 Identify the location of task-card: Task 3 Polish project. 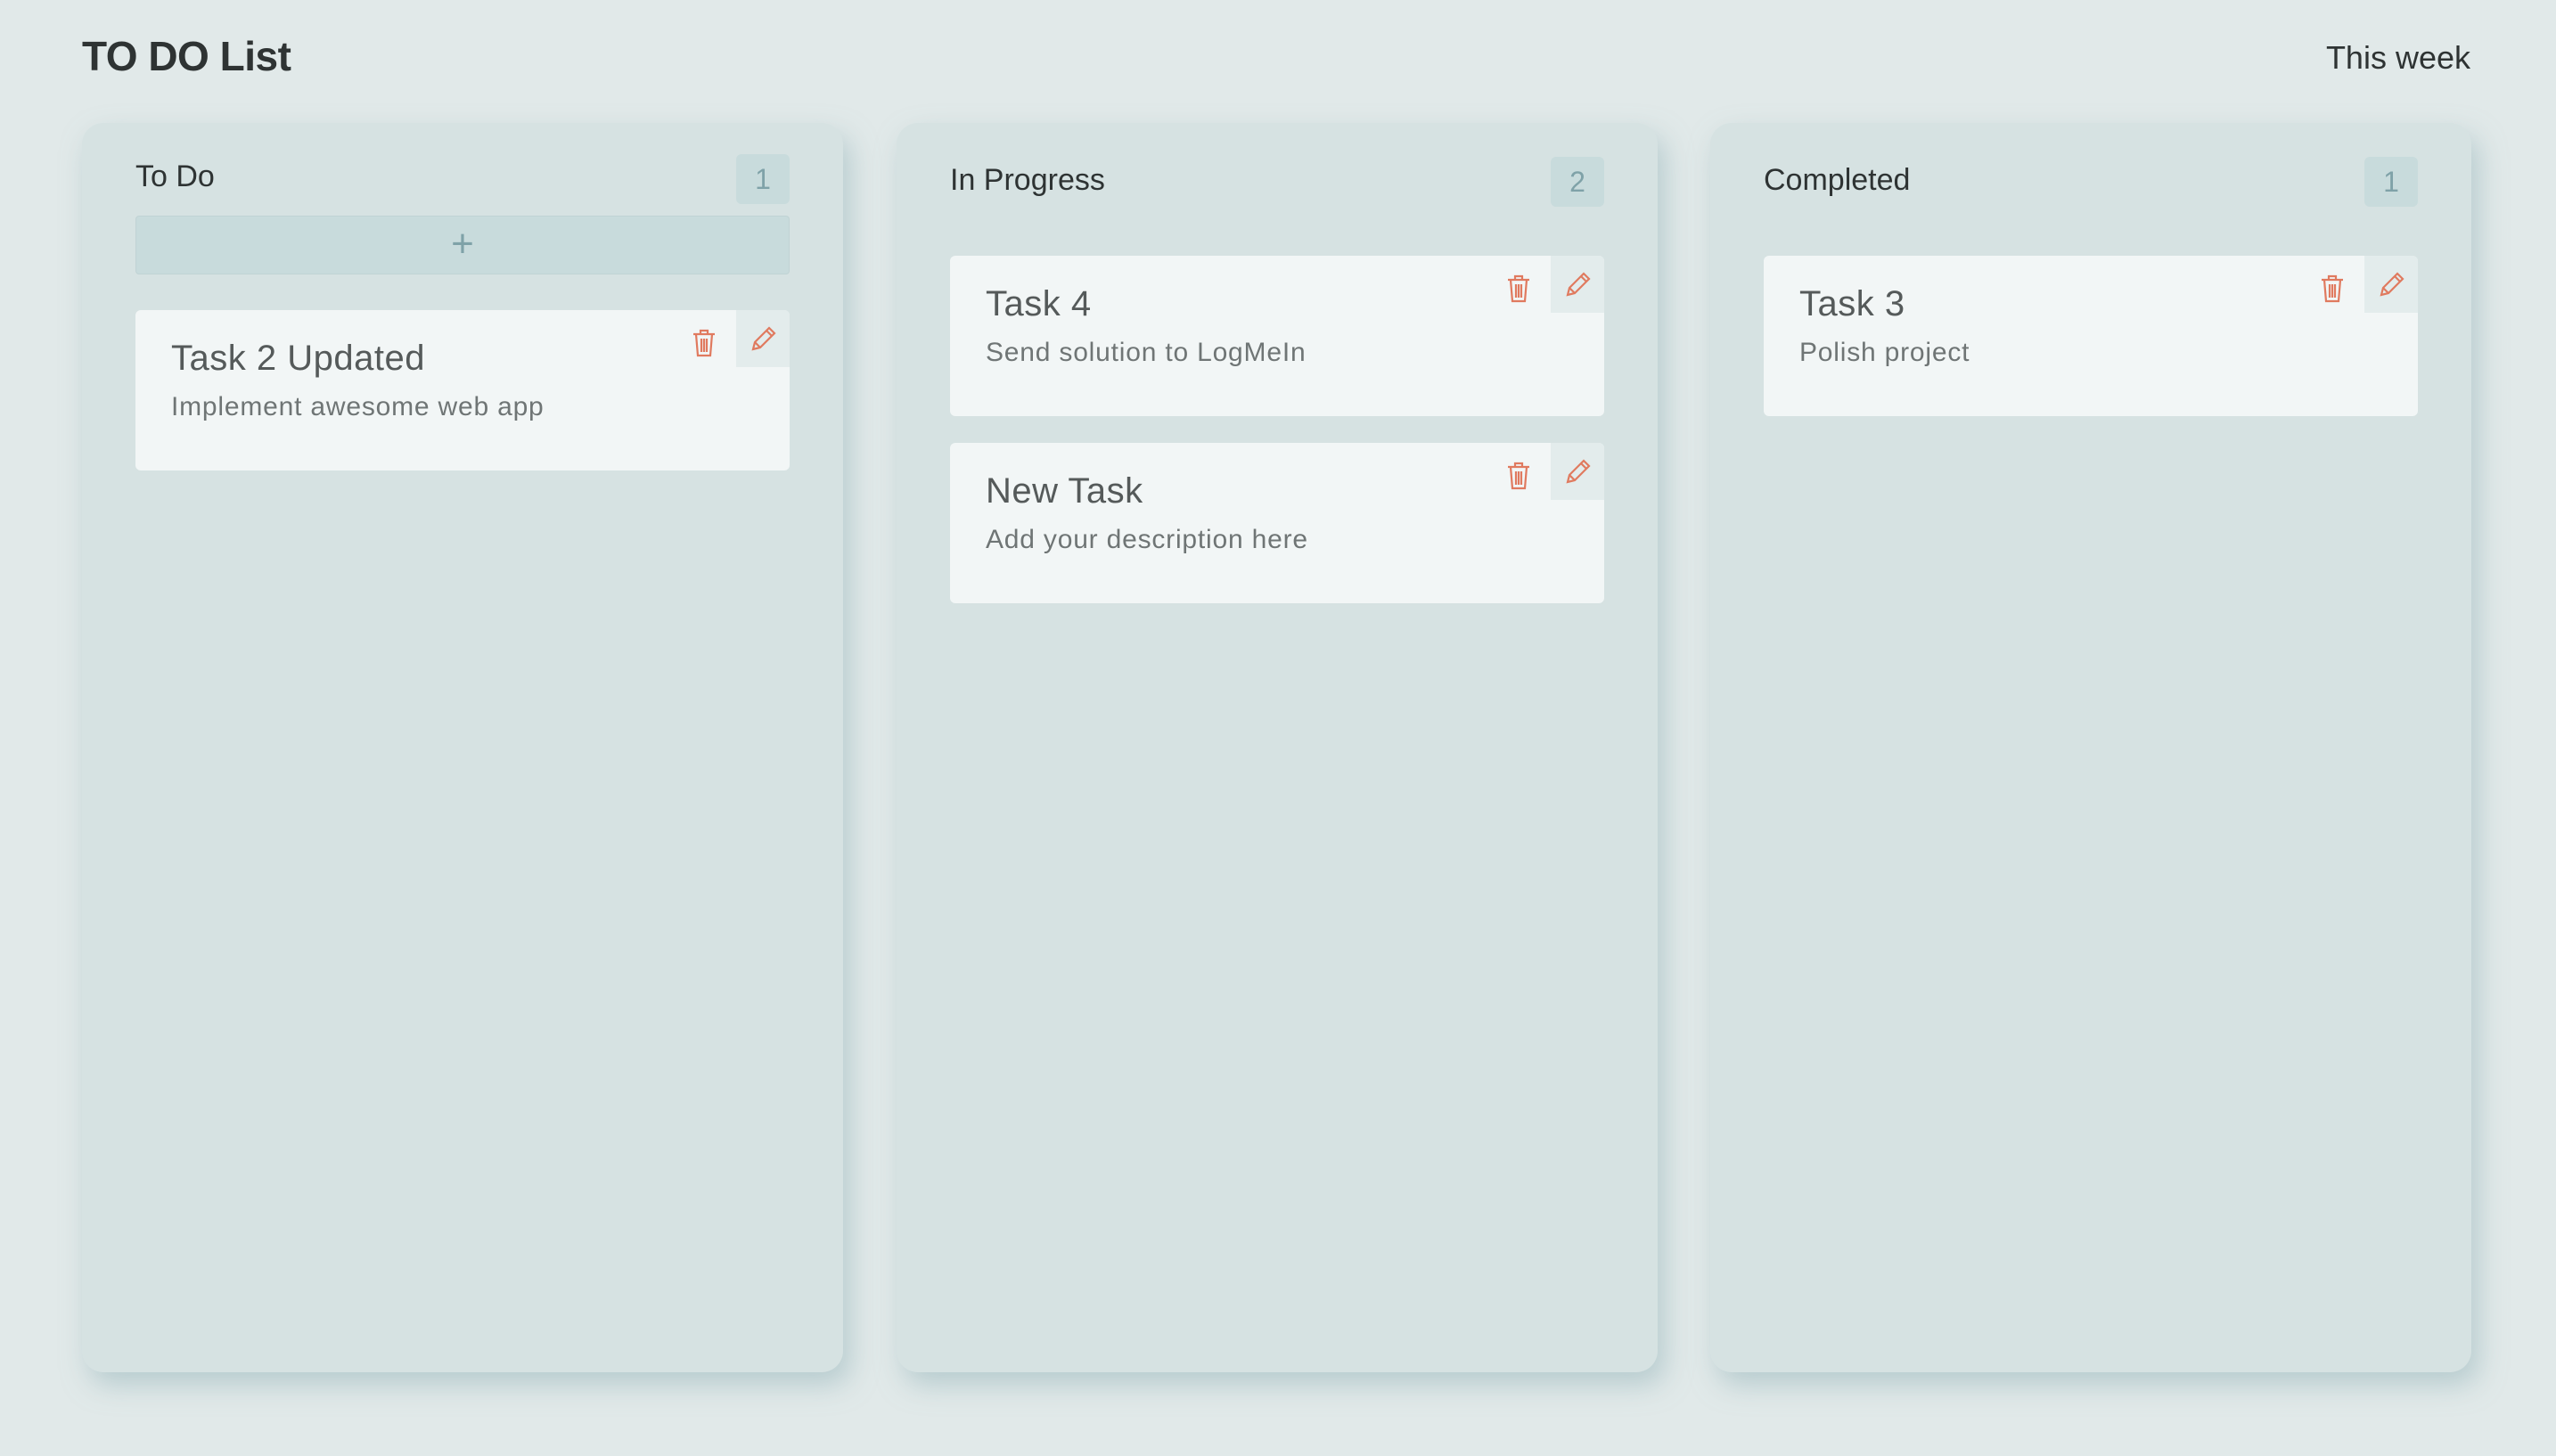
(2091, 336).